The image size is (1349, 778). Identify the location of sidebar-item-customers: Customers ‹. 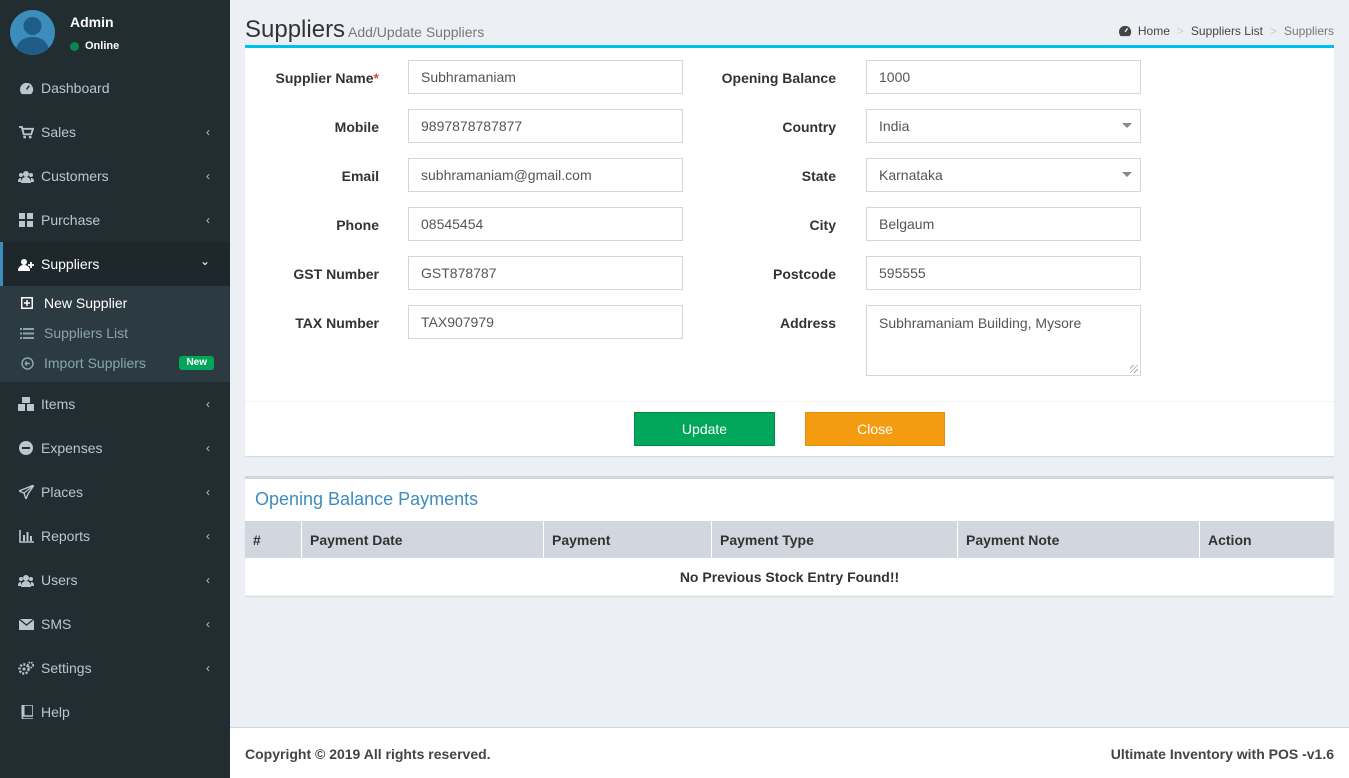
(115, 176).